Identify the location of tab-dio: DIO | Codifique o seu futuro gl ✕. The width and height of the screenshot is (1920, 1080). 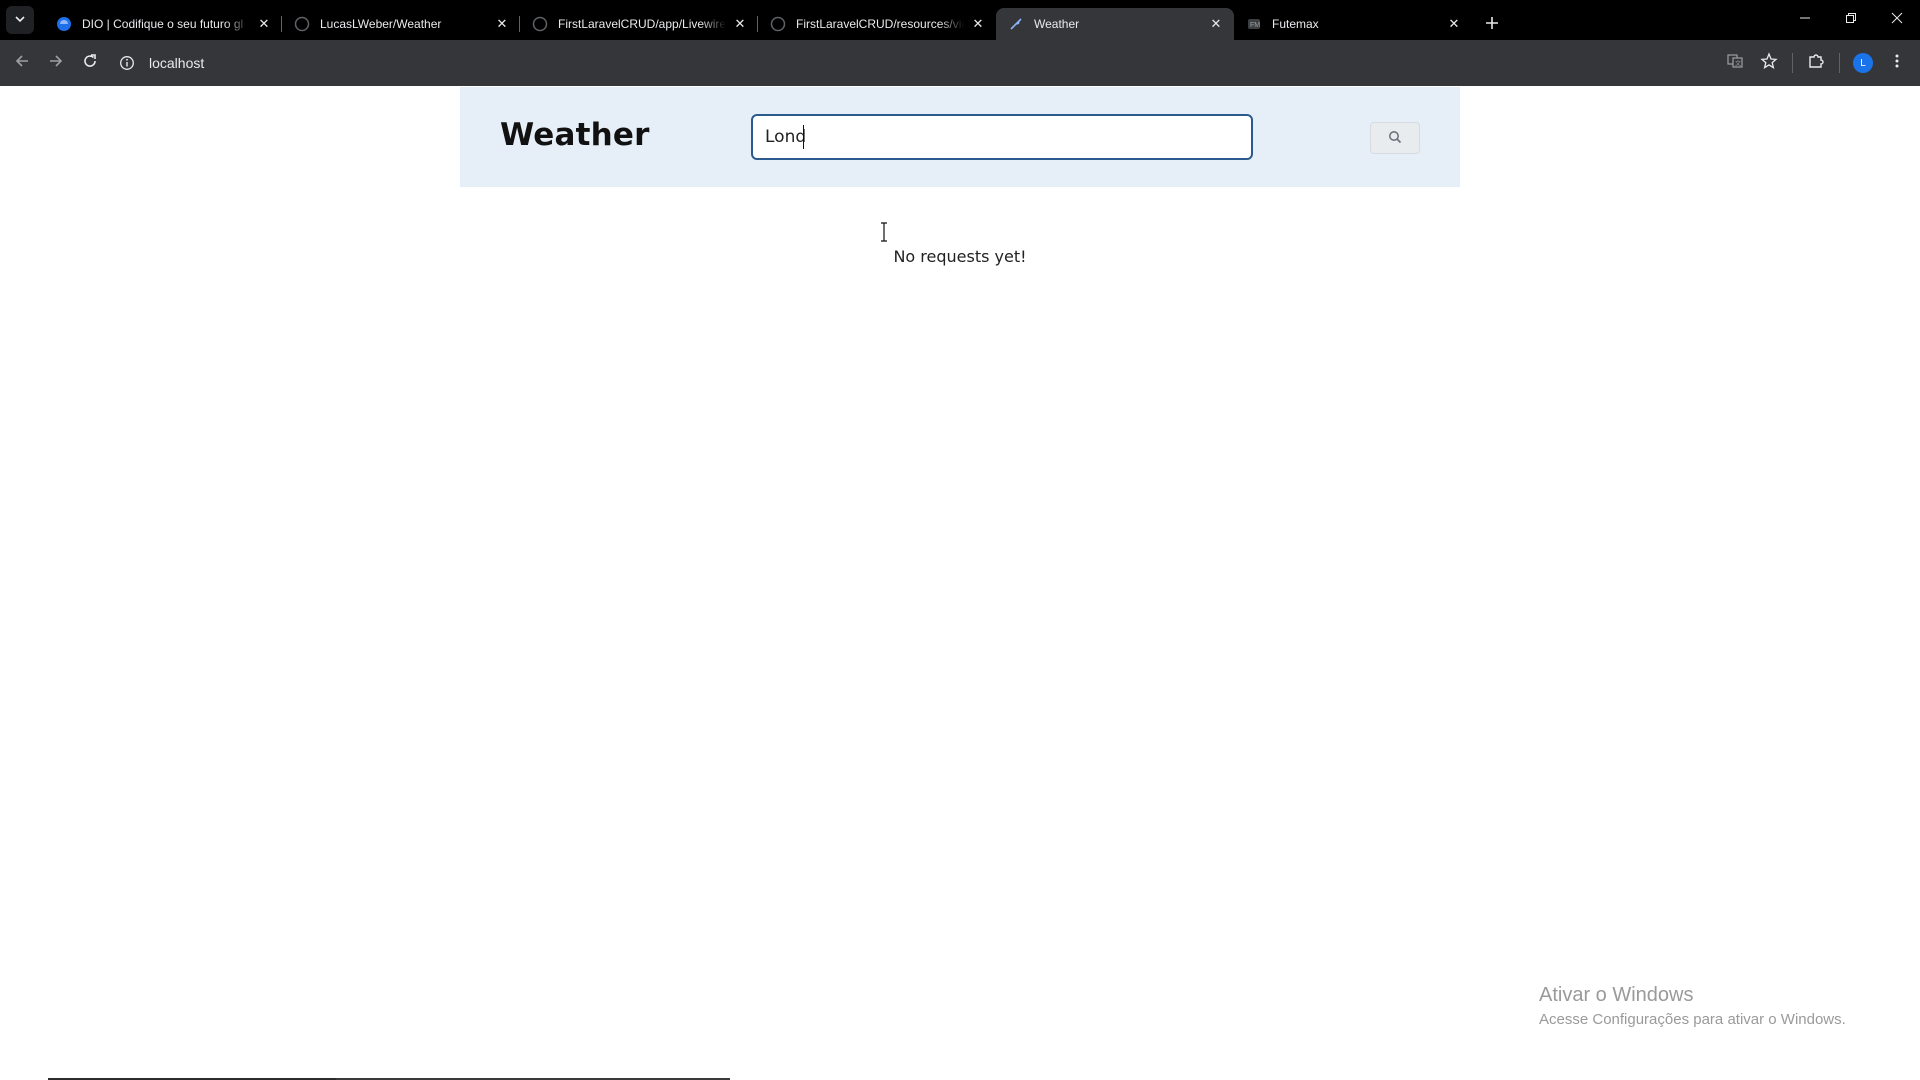
(163, 24).